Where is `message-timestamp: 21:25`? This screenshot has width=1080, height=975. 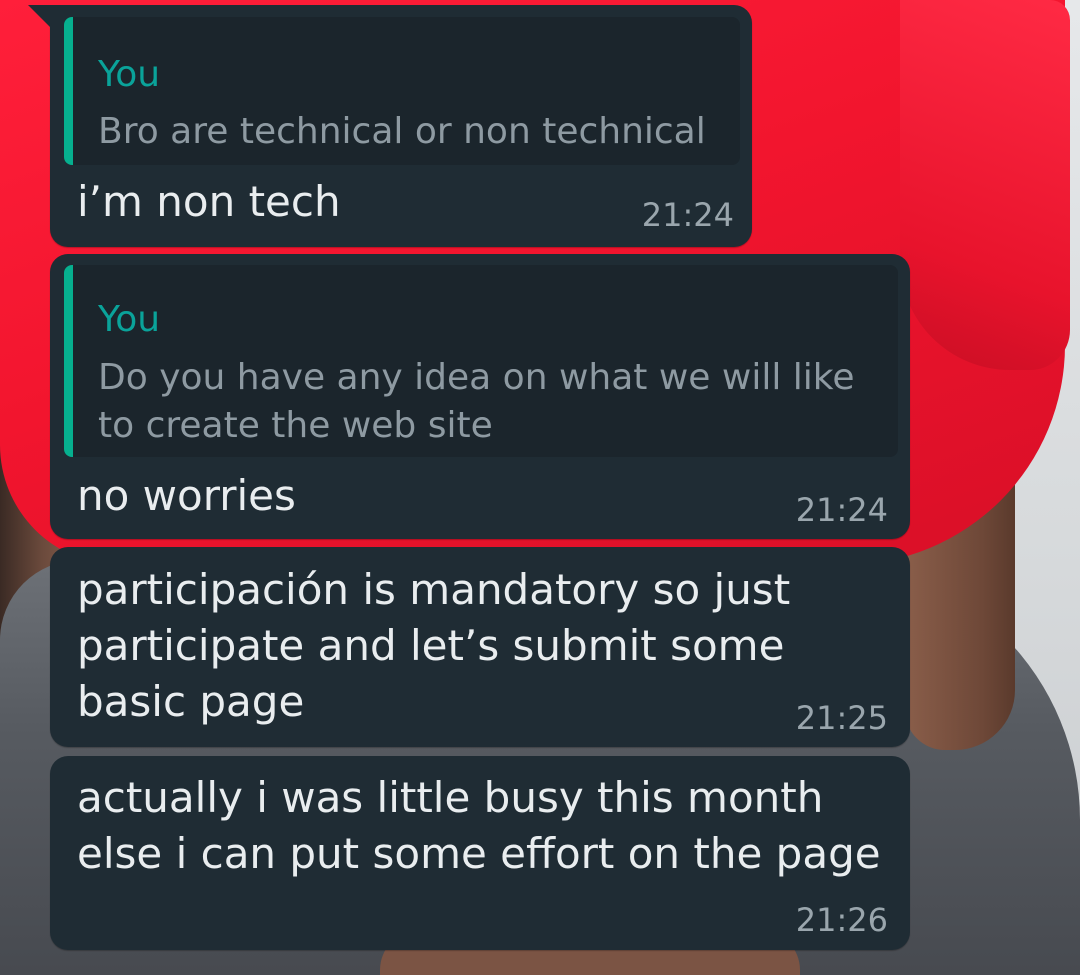 message-timestamp: 21:25 is located at coordinates (841, 718).